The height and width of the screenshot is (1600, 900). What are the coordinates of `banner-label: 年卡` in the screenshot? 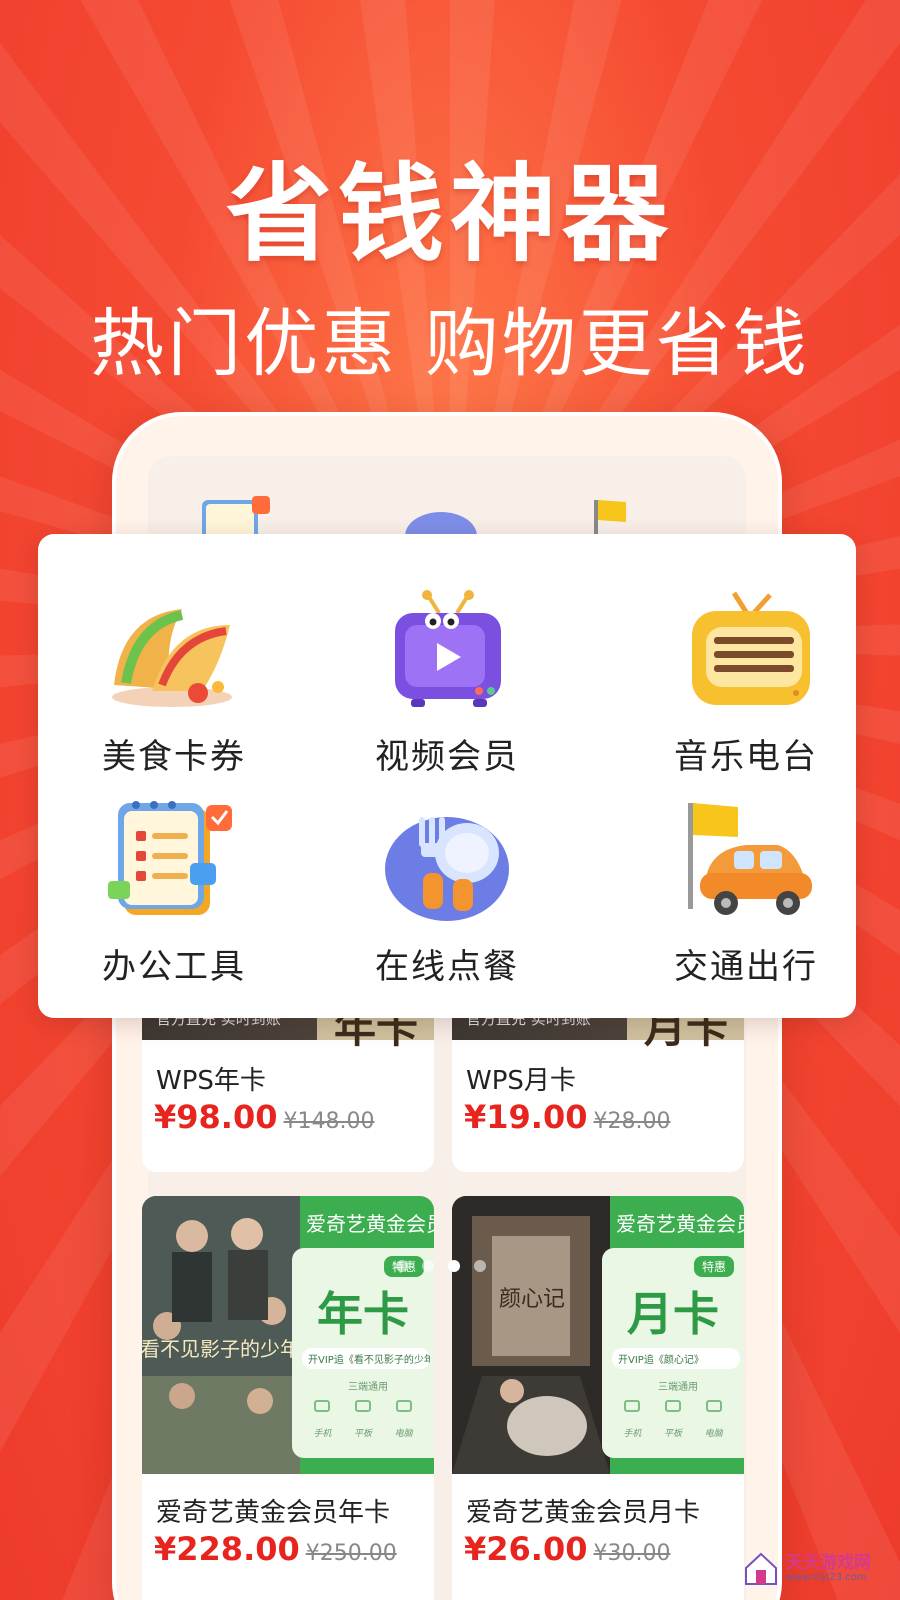 It's located at (363, 1314).